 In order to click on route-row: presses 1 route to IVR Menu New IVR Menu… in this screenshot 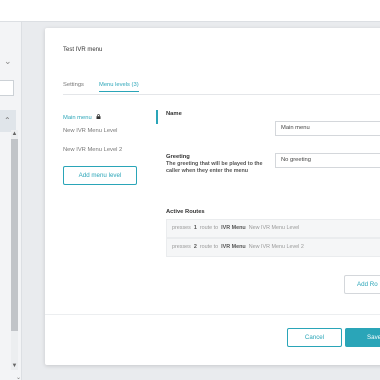, I will do `click(273, 228)`.